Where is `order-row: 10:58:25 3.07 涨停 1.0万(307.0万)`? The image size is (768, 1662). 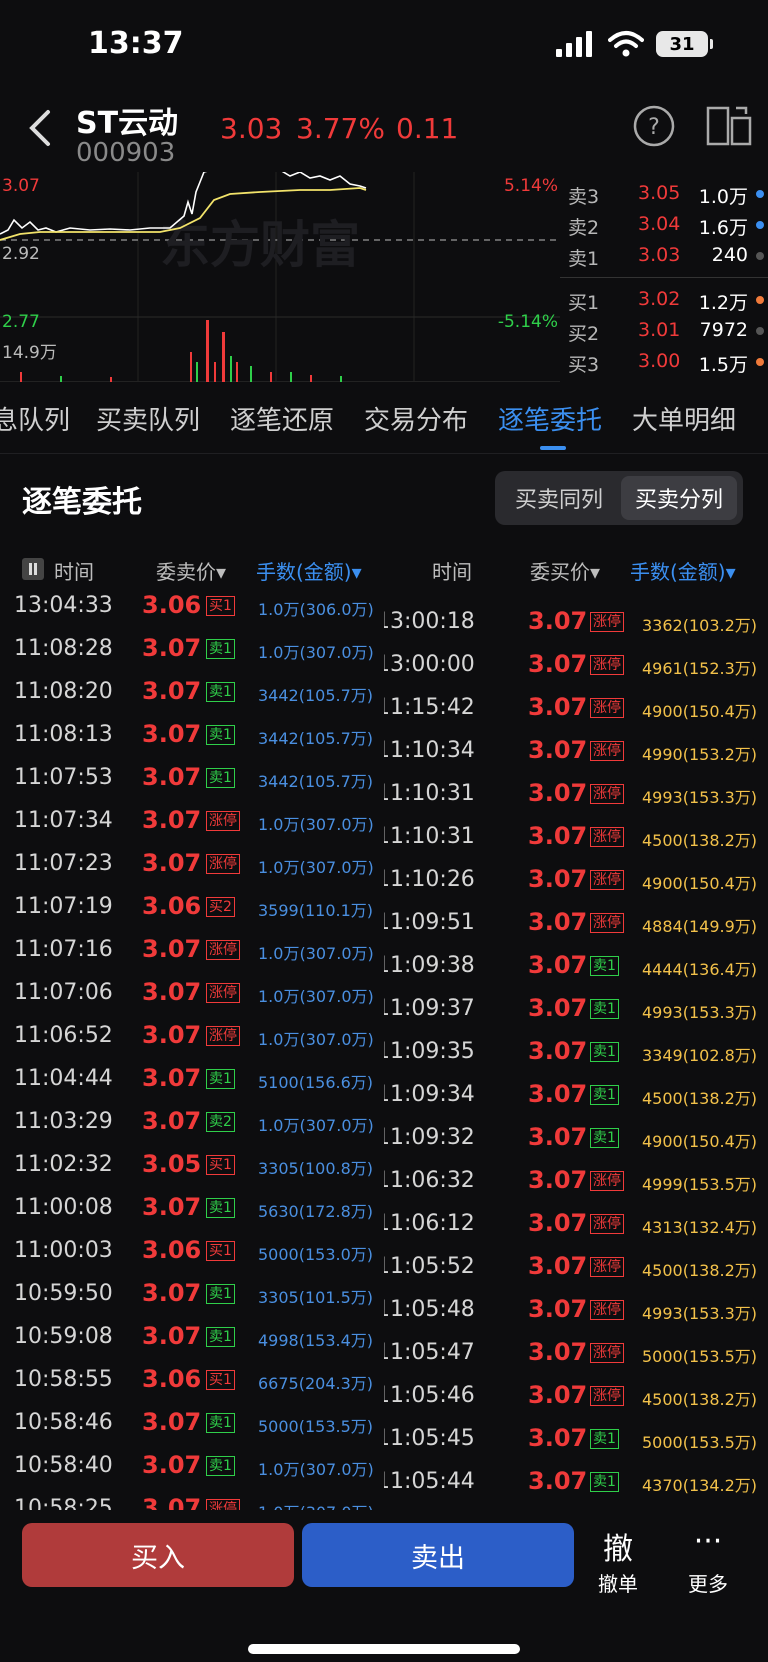
order-row: 10:58:25 3.07 涨停 1.0万(307.0万) is located at coordinates (192, 1499).